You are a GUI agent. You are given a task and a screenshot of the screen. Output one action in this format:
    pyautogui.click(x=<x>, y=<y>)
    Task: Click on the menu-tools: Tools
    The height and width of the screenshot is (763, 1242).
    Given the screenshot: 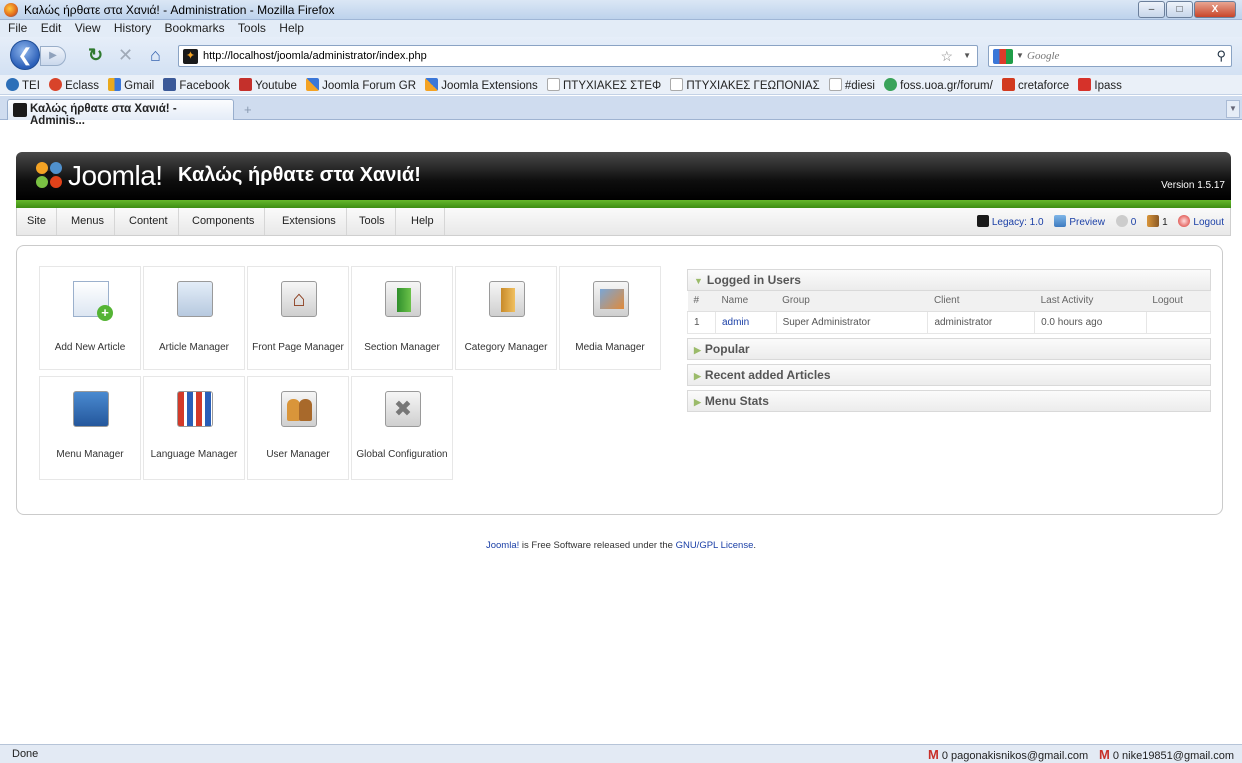 What is the action you would take?
    pyautogui.click(x=252, y=27)
    